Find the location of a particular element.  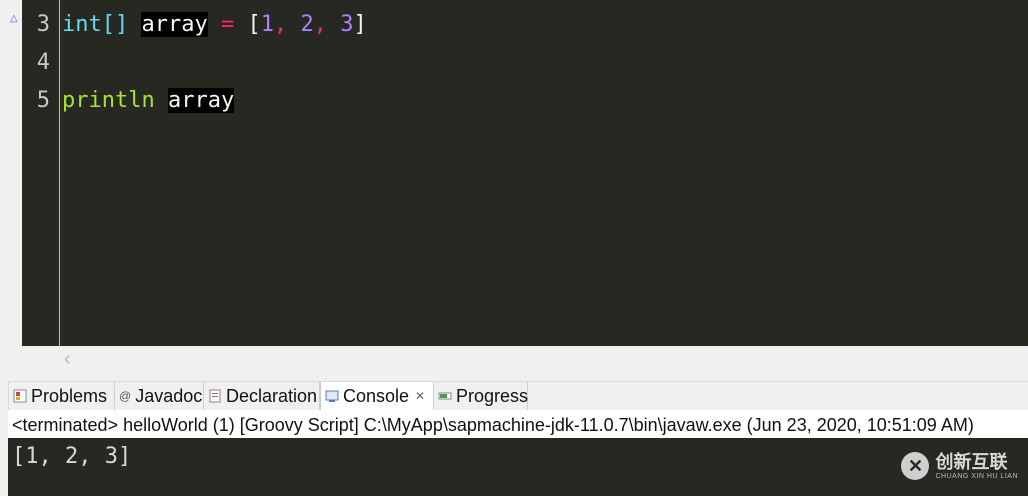

problems-icon is located at coordinates (20, 396).